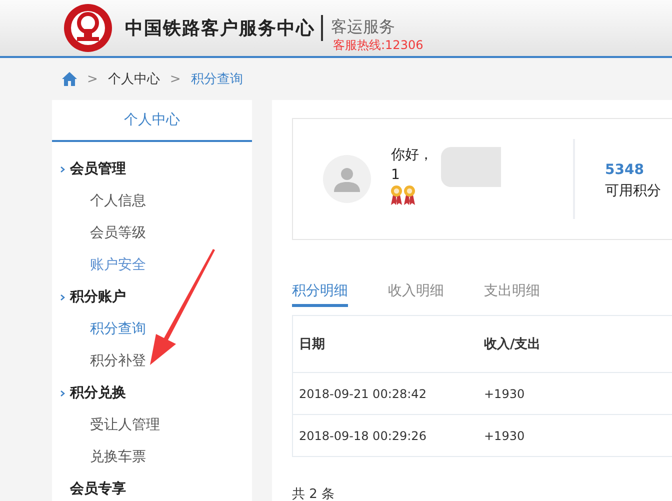 This screenshot has width=672, height=501. Describe the element at coordinates (134, 79) in the screenshot. I see `breadcrumb-link: 个人中心` at that location.